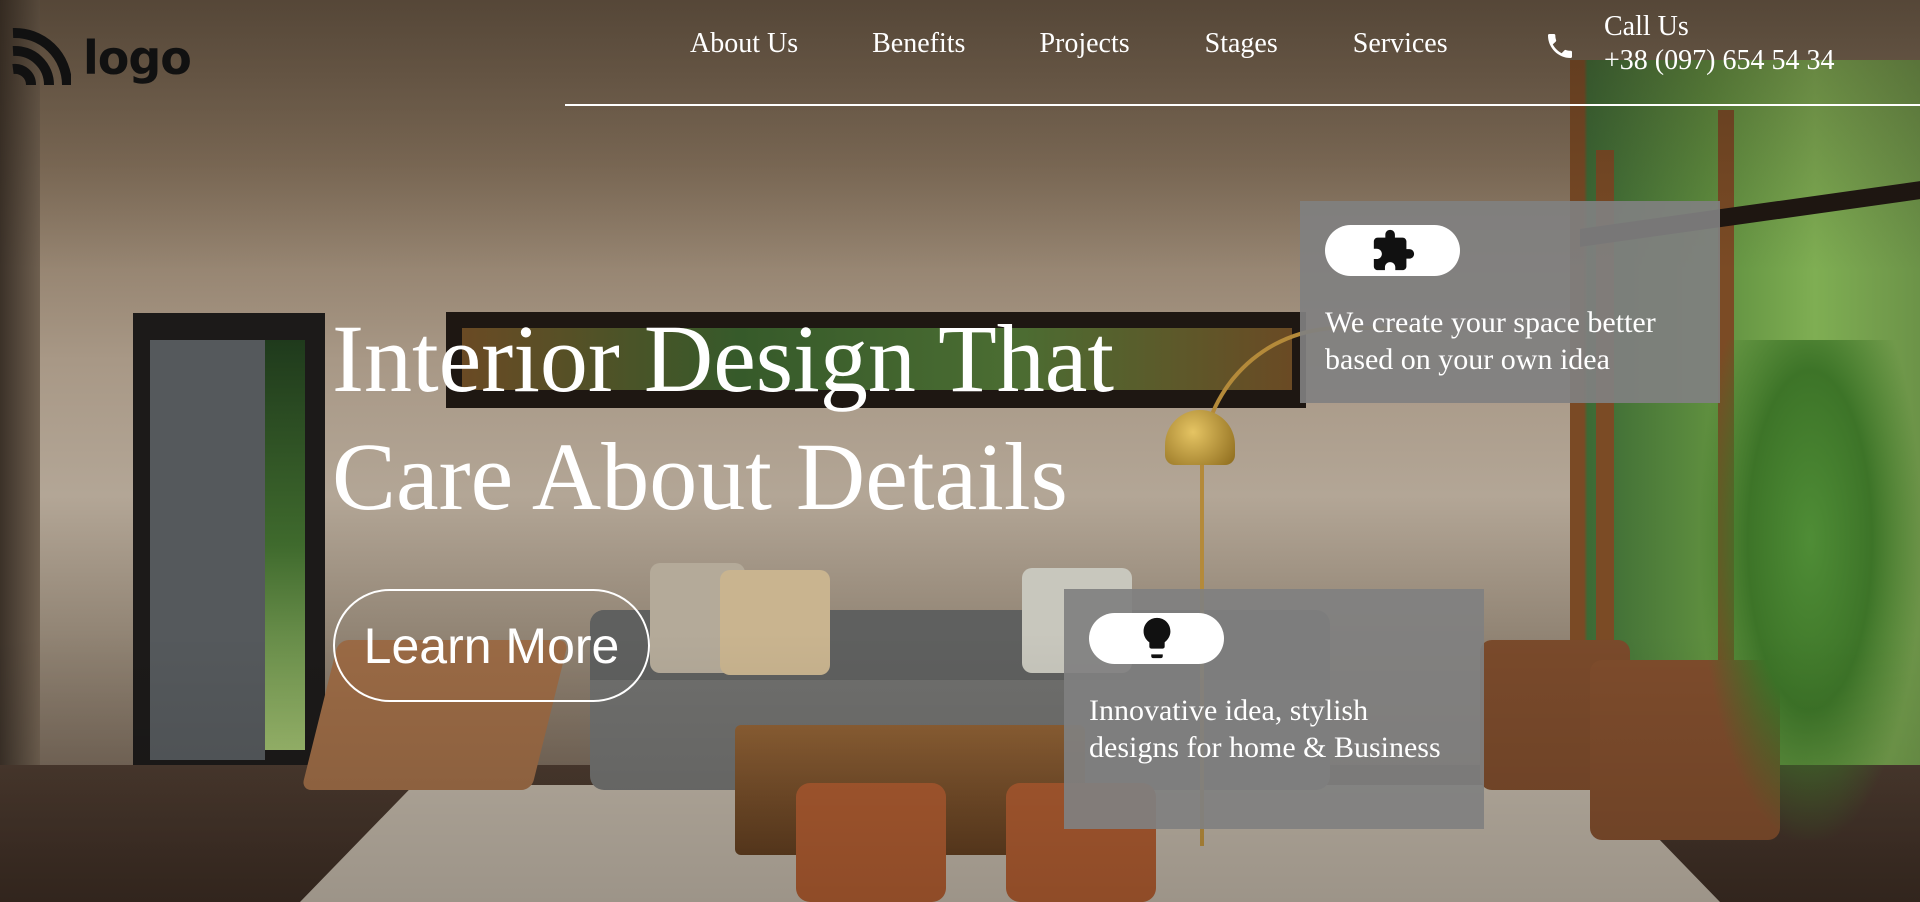 The height and width of the screenshot is (902, 1920). What do you see at coordinates (1560, 46) in the screenshot?
I see `phone-icon` at bounding box center [1560, 46].